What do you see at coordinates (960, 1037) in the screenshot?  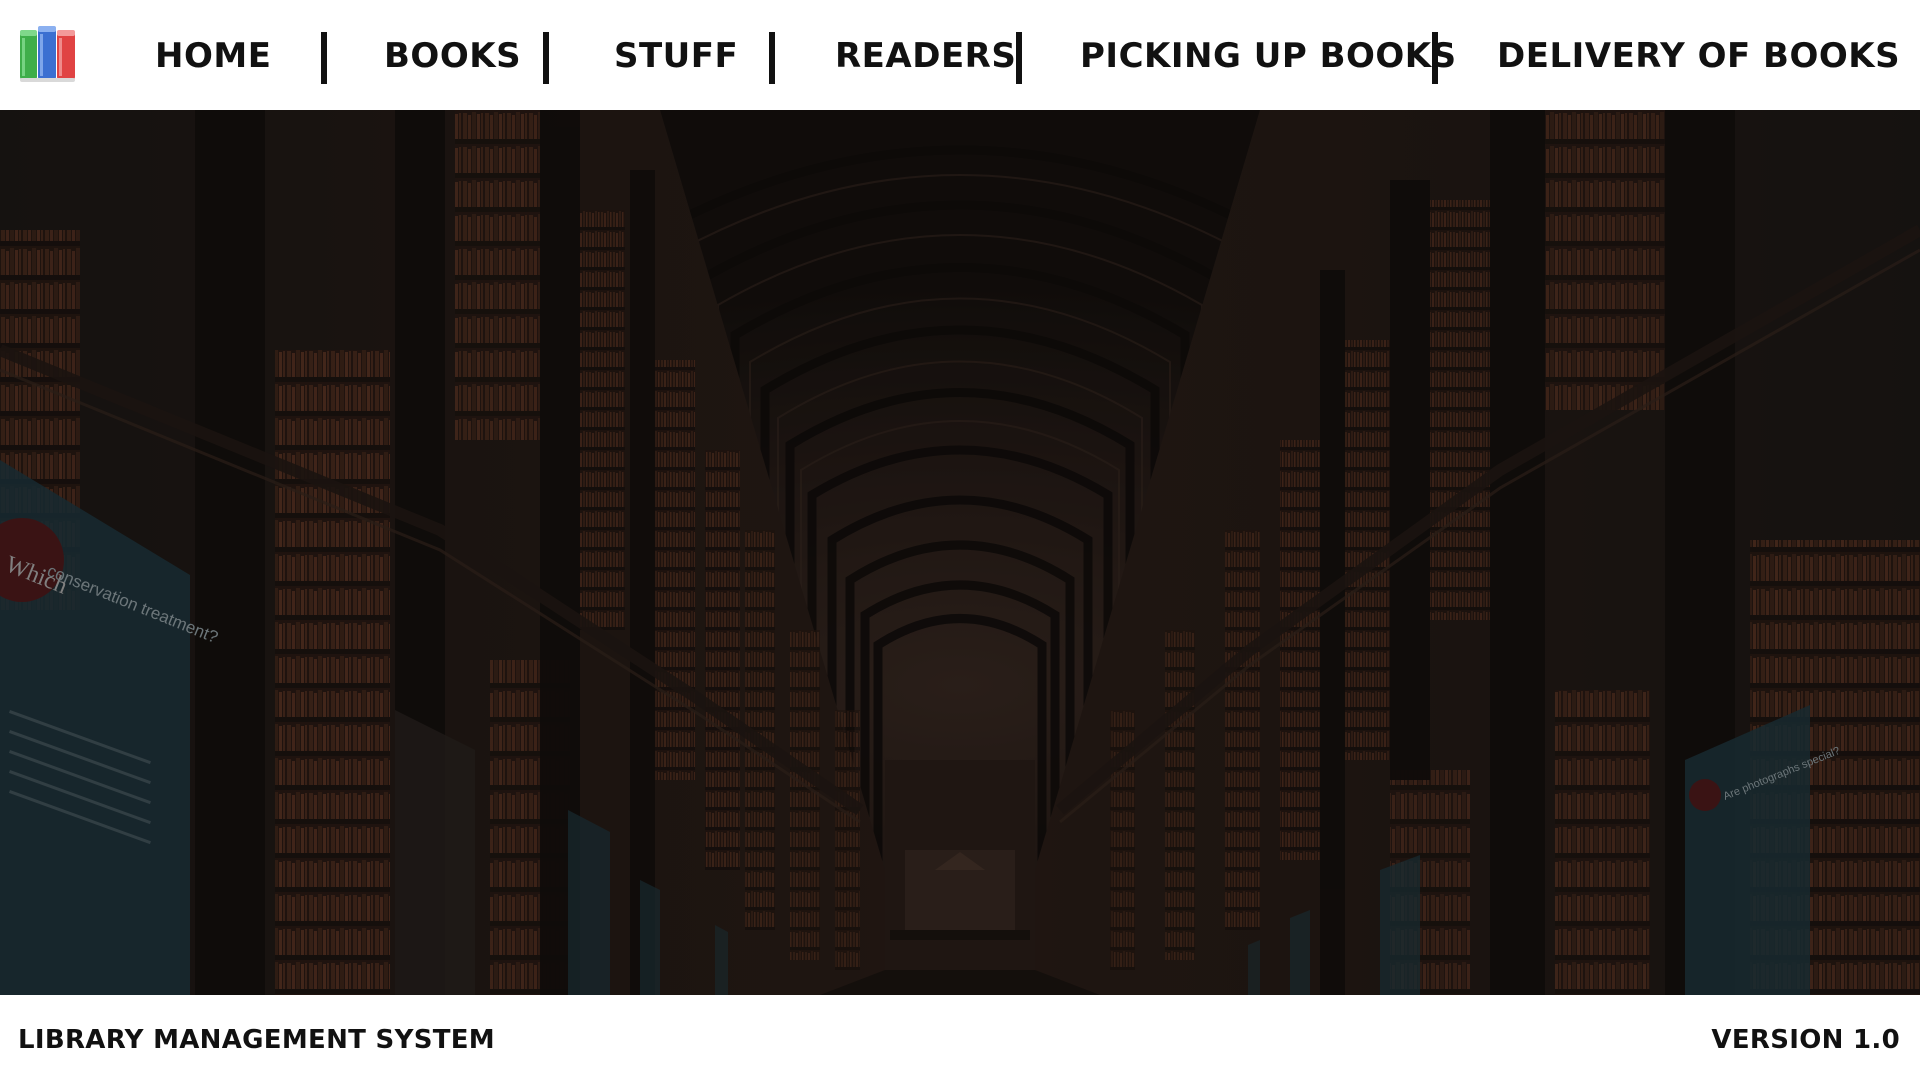 I see `footer-bar: LIBRARY MANAGEMENT SYSTEM VERSION 1.0` at bounding box center [960, 1037].